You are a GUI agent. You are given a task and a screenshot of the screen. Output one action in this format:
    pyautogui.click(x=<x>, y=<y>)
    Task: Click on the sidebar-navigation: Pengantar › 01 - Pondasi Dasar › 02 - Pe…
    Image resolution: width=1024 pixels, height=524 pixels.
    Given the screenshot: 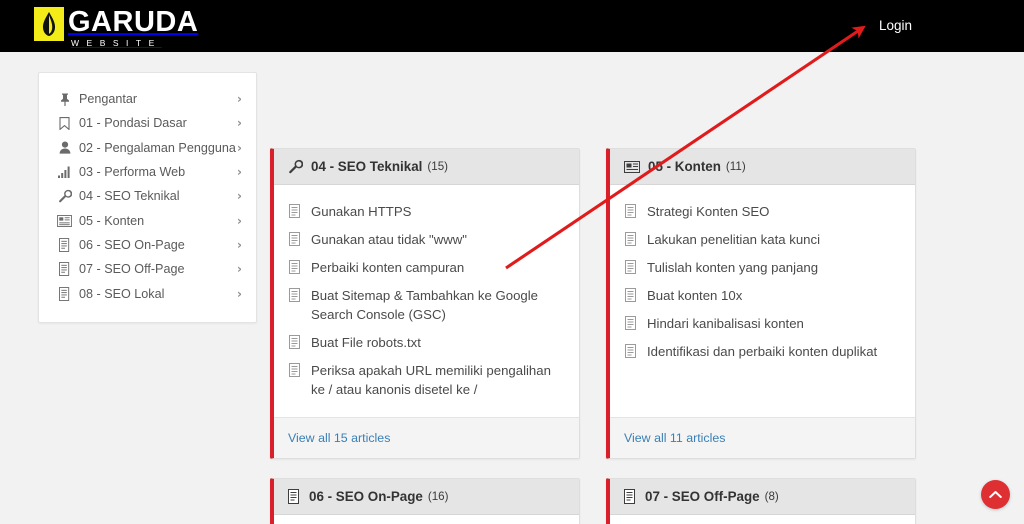 What is the action you would take?
    pyautogui.click(x=147, y=197)
    